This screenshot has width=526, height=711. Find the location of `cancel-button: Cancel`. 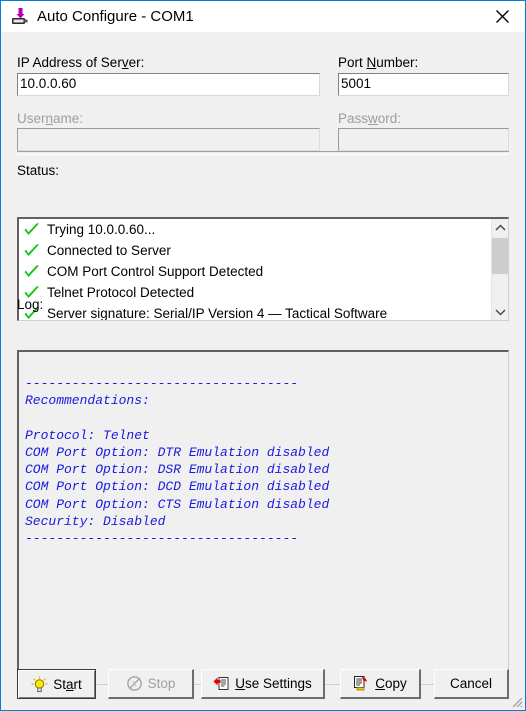

cancel-button: Cancel is located at coordinates (471, 684).